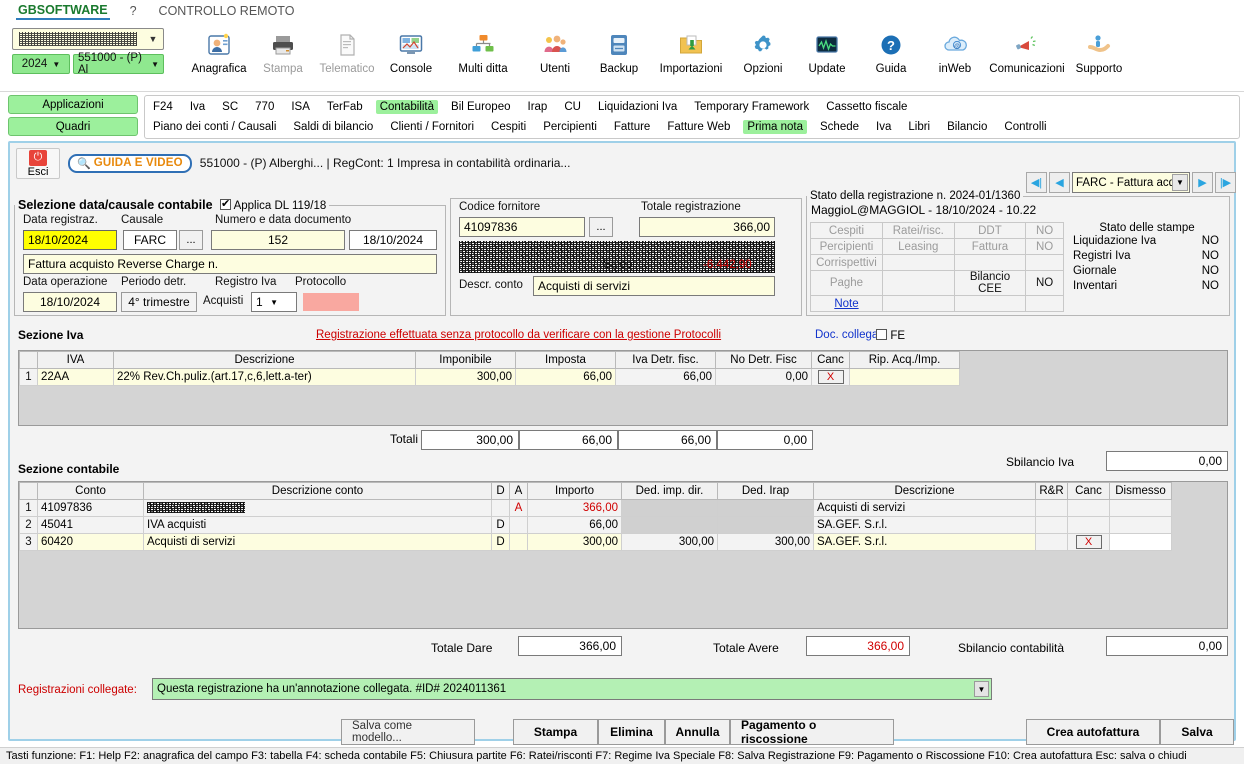  What do you see at coordinates (990, 283) in the screenshot?
I see `cell-bilancio-cee: Bilancio CEE` at bounding box center [990, 283].